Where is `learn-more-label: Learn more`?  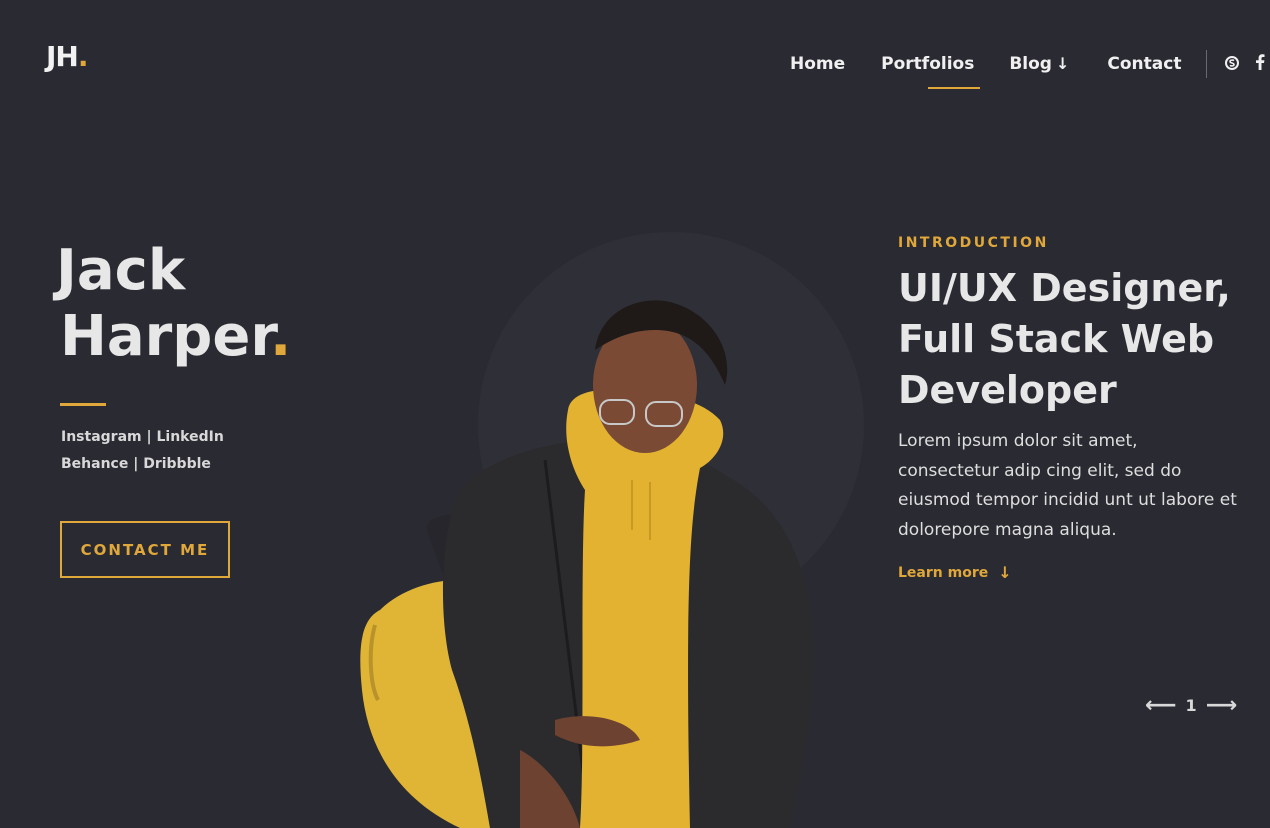 learn-more-label: Learn more is located at coordinates (943, 572).